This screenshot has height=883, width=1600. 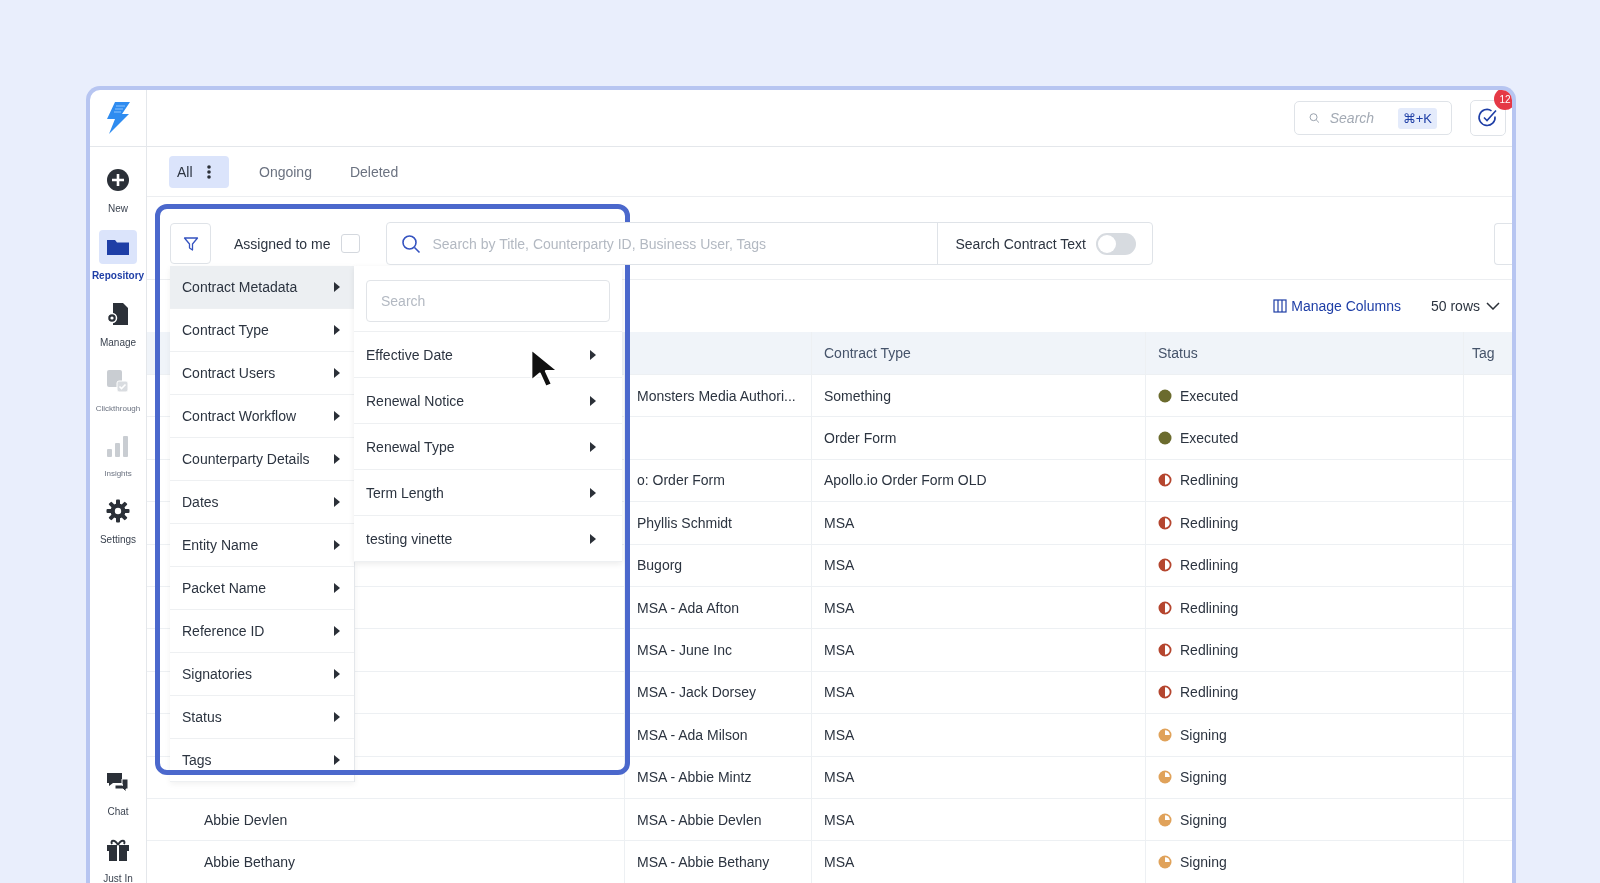 What do you see at coordinates (262, 717) in the screenshot?
I see `menu-item: Status` at bounding box center [262, 717].